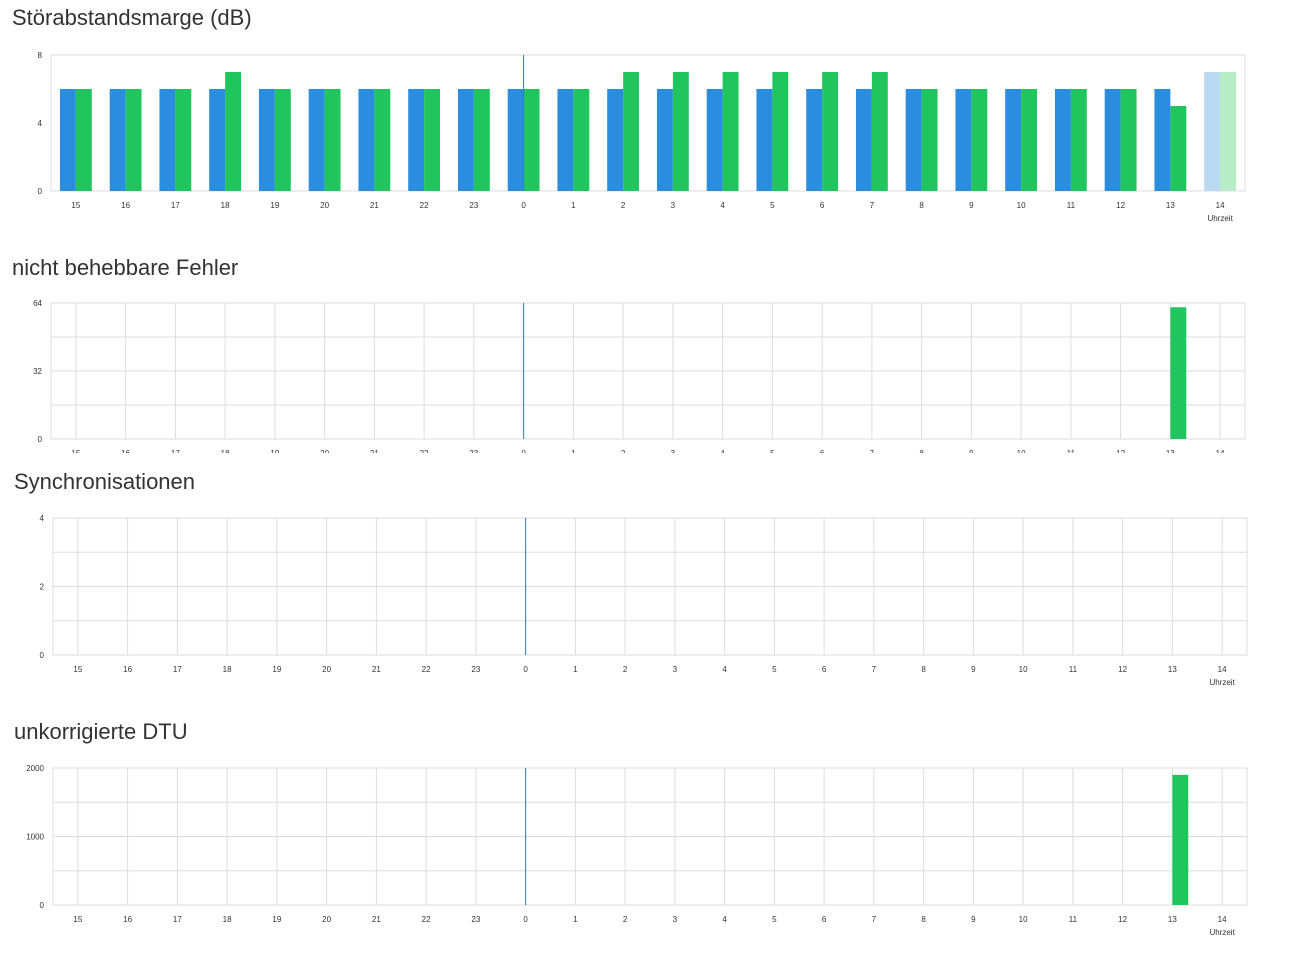  What do you see at coordinates (724, 669) in the screenshot?
I see `x-tick-label: 4` at bounding box center [724, 669].